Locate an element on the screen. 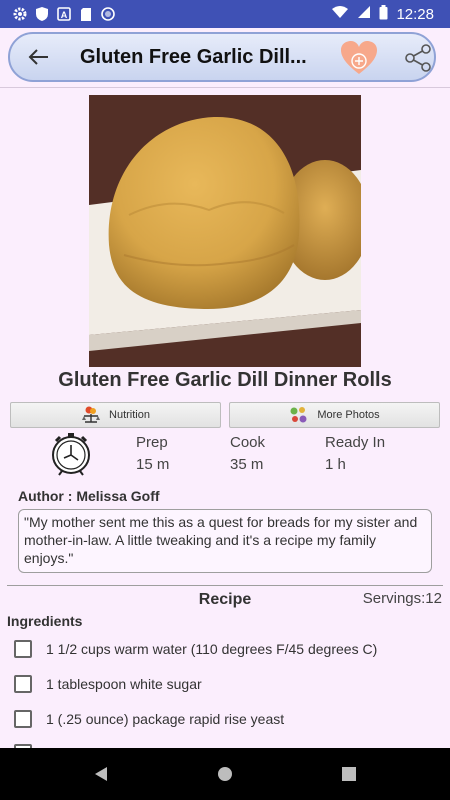 This screenshot has width=450, height=800. battery-icon is located at coordinates (383, 14).